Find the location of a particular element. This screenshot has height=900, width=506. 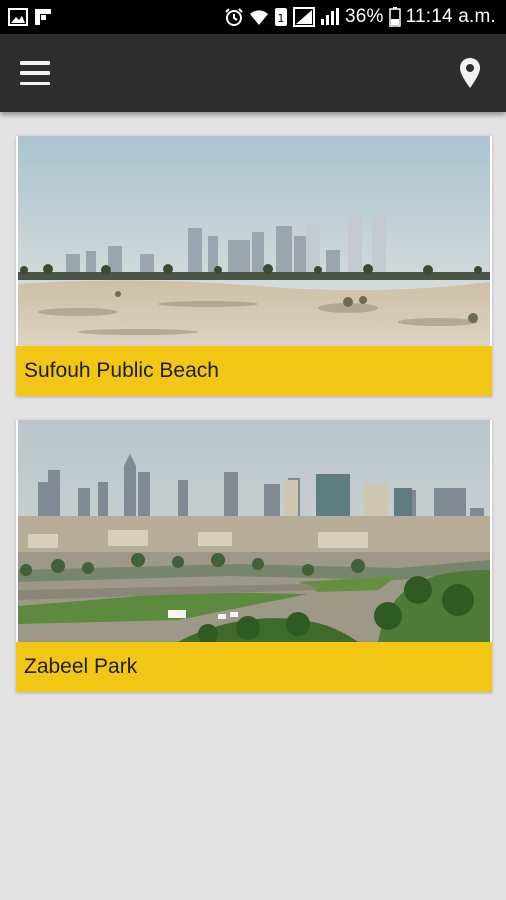

status-bar: 1 36% 11:14 a.m. is located at coordinates (253, 17).